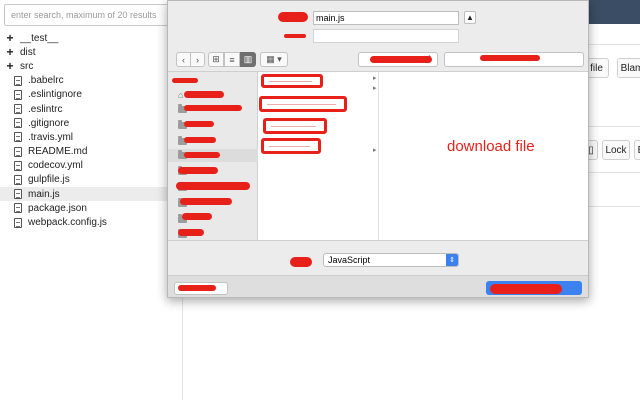 This screenshot has height=400, width=640. What do you see at coordinates (91, 109) in the screenshot?
I see `tree-item: .eslintrc` at bounding box center [91, 109].